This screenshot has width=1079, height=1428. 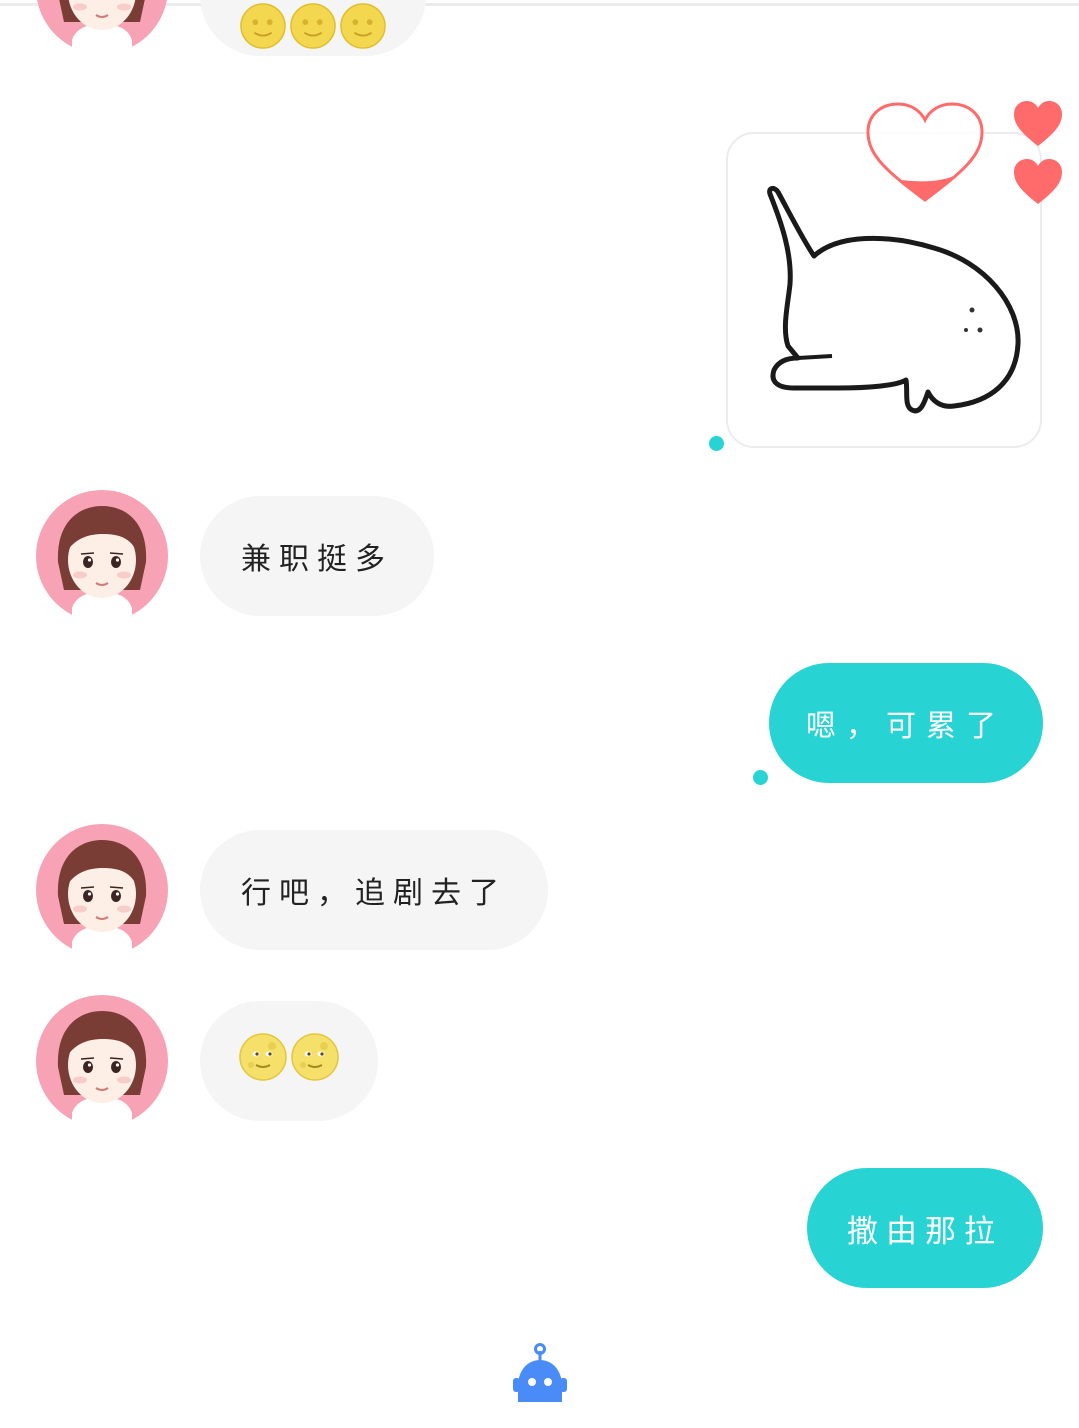 I want to click on message-text: 兼职挺多, so click(x=317, y=559).